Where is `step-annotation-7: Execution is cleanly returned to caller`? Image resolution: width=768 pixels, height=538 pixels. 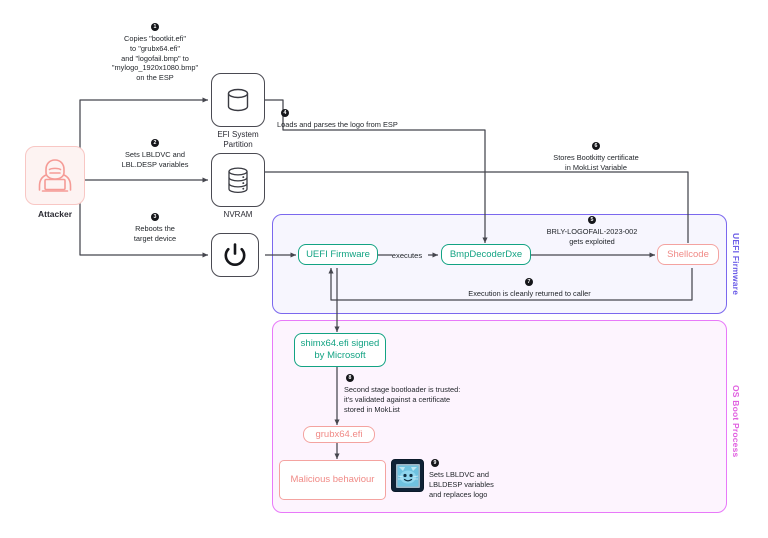 step-annotation-7: Execution is cleanly returned to caller is located at coordinates (529, 294).